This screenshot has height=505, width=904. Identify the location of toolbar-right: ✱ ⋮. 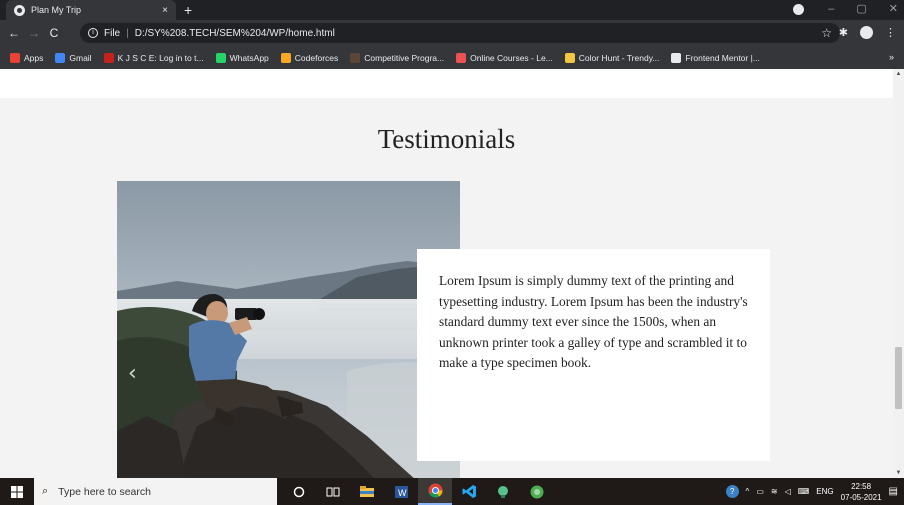
(867, 32).